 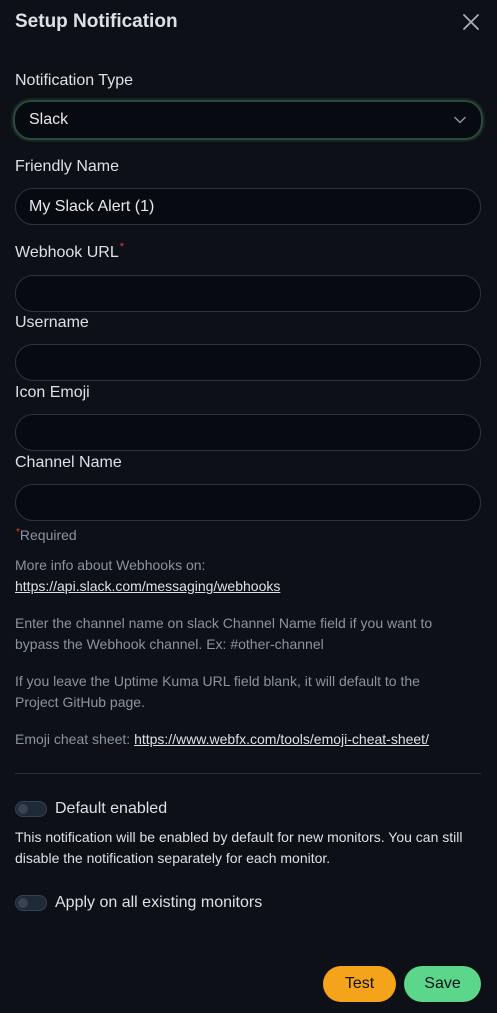 I want to click on notification-type-value: Slack, so click(x=49, y=119).